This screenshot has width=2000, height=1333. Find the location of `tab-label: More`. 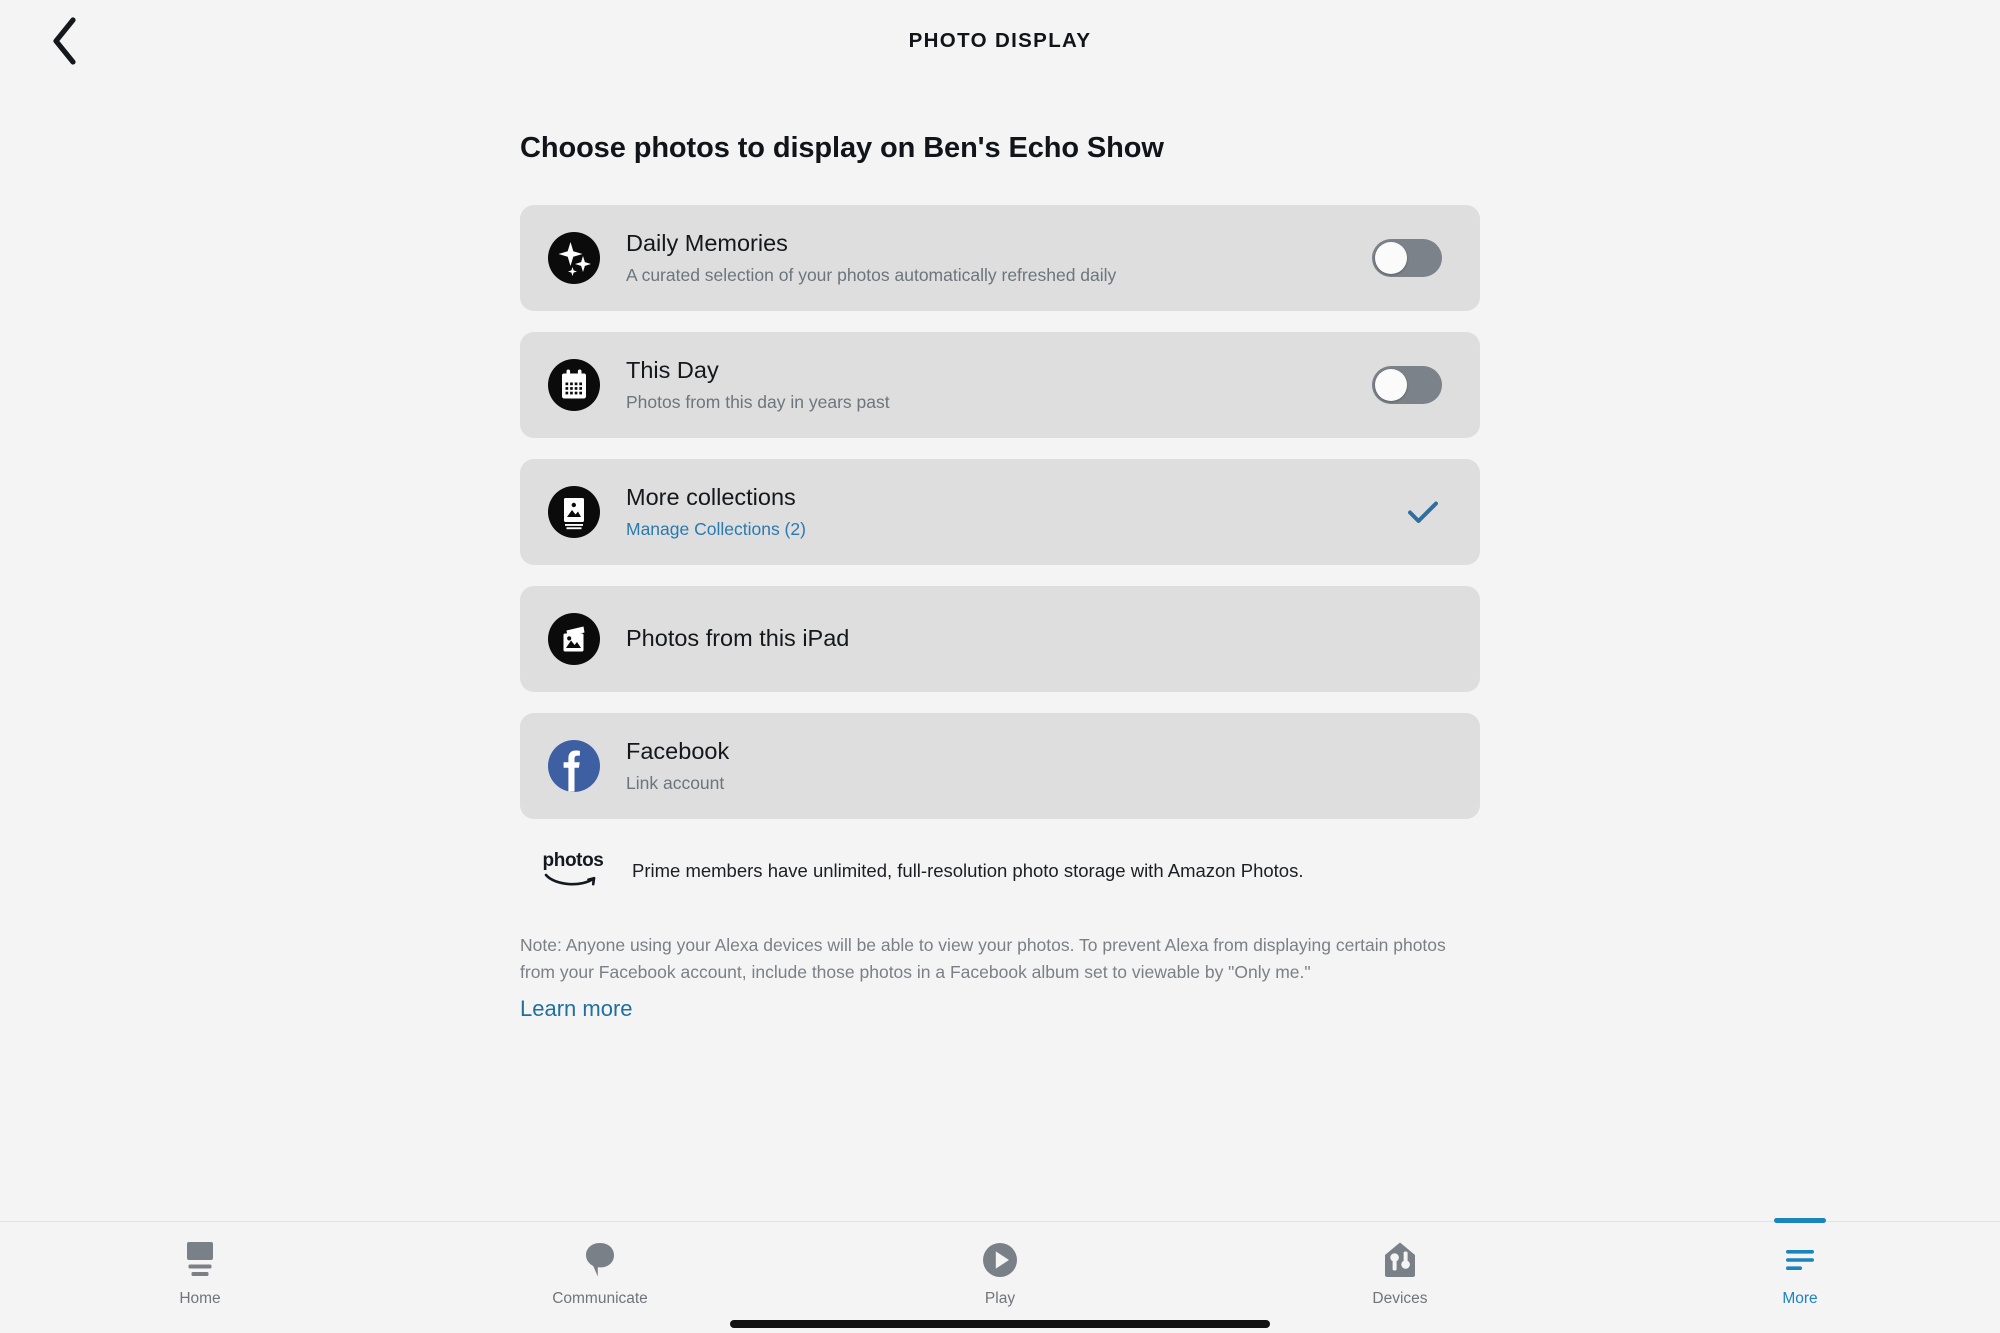

tab-label: More is located at coordinates (1800, 1298).